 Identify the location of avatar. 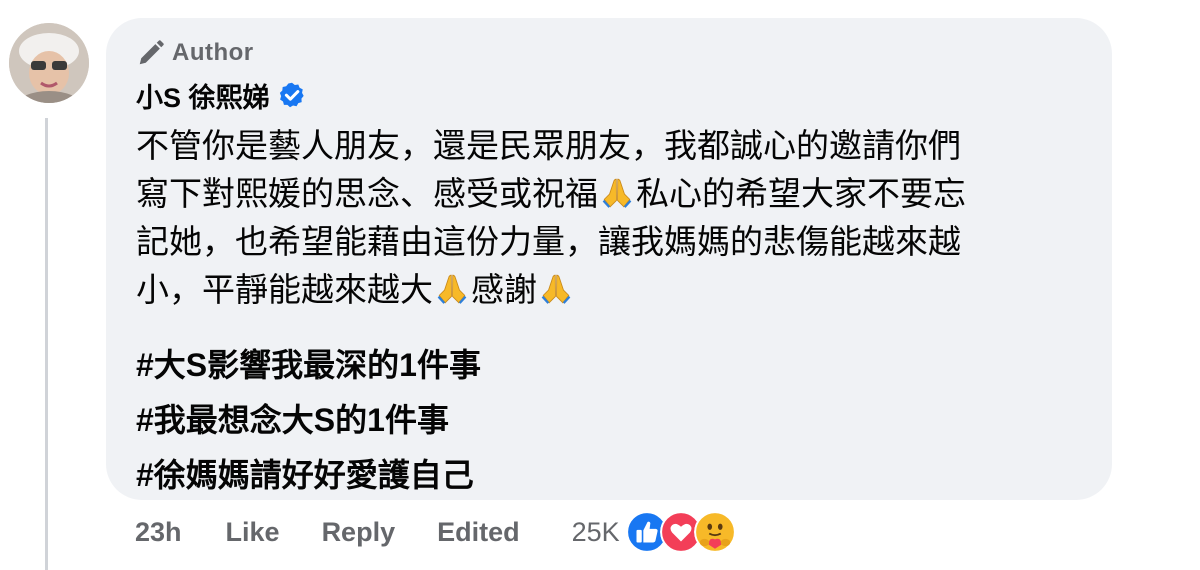
(49, 63).